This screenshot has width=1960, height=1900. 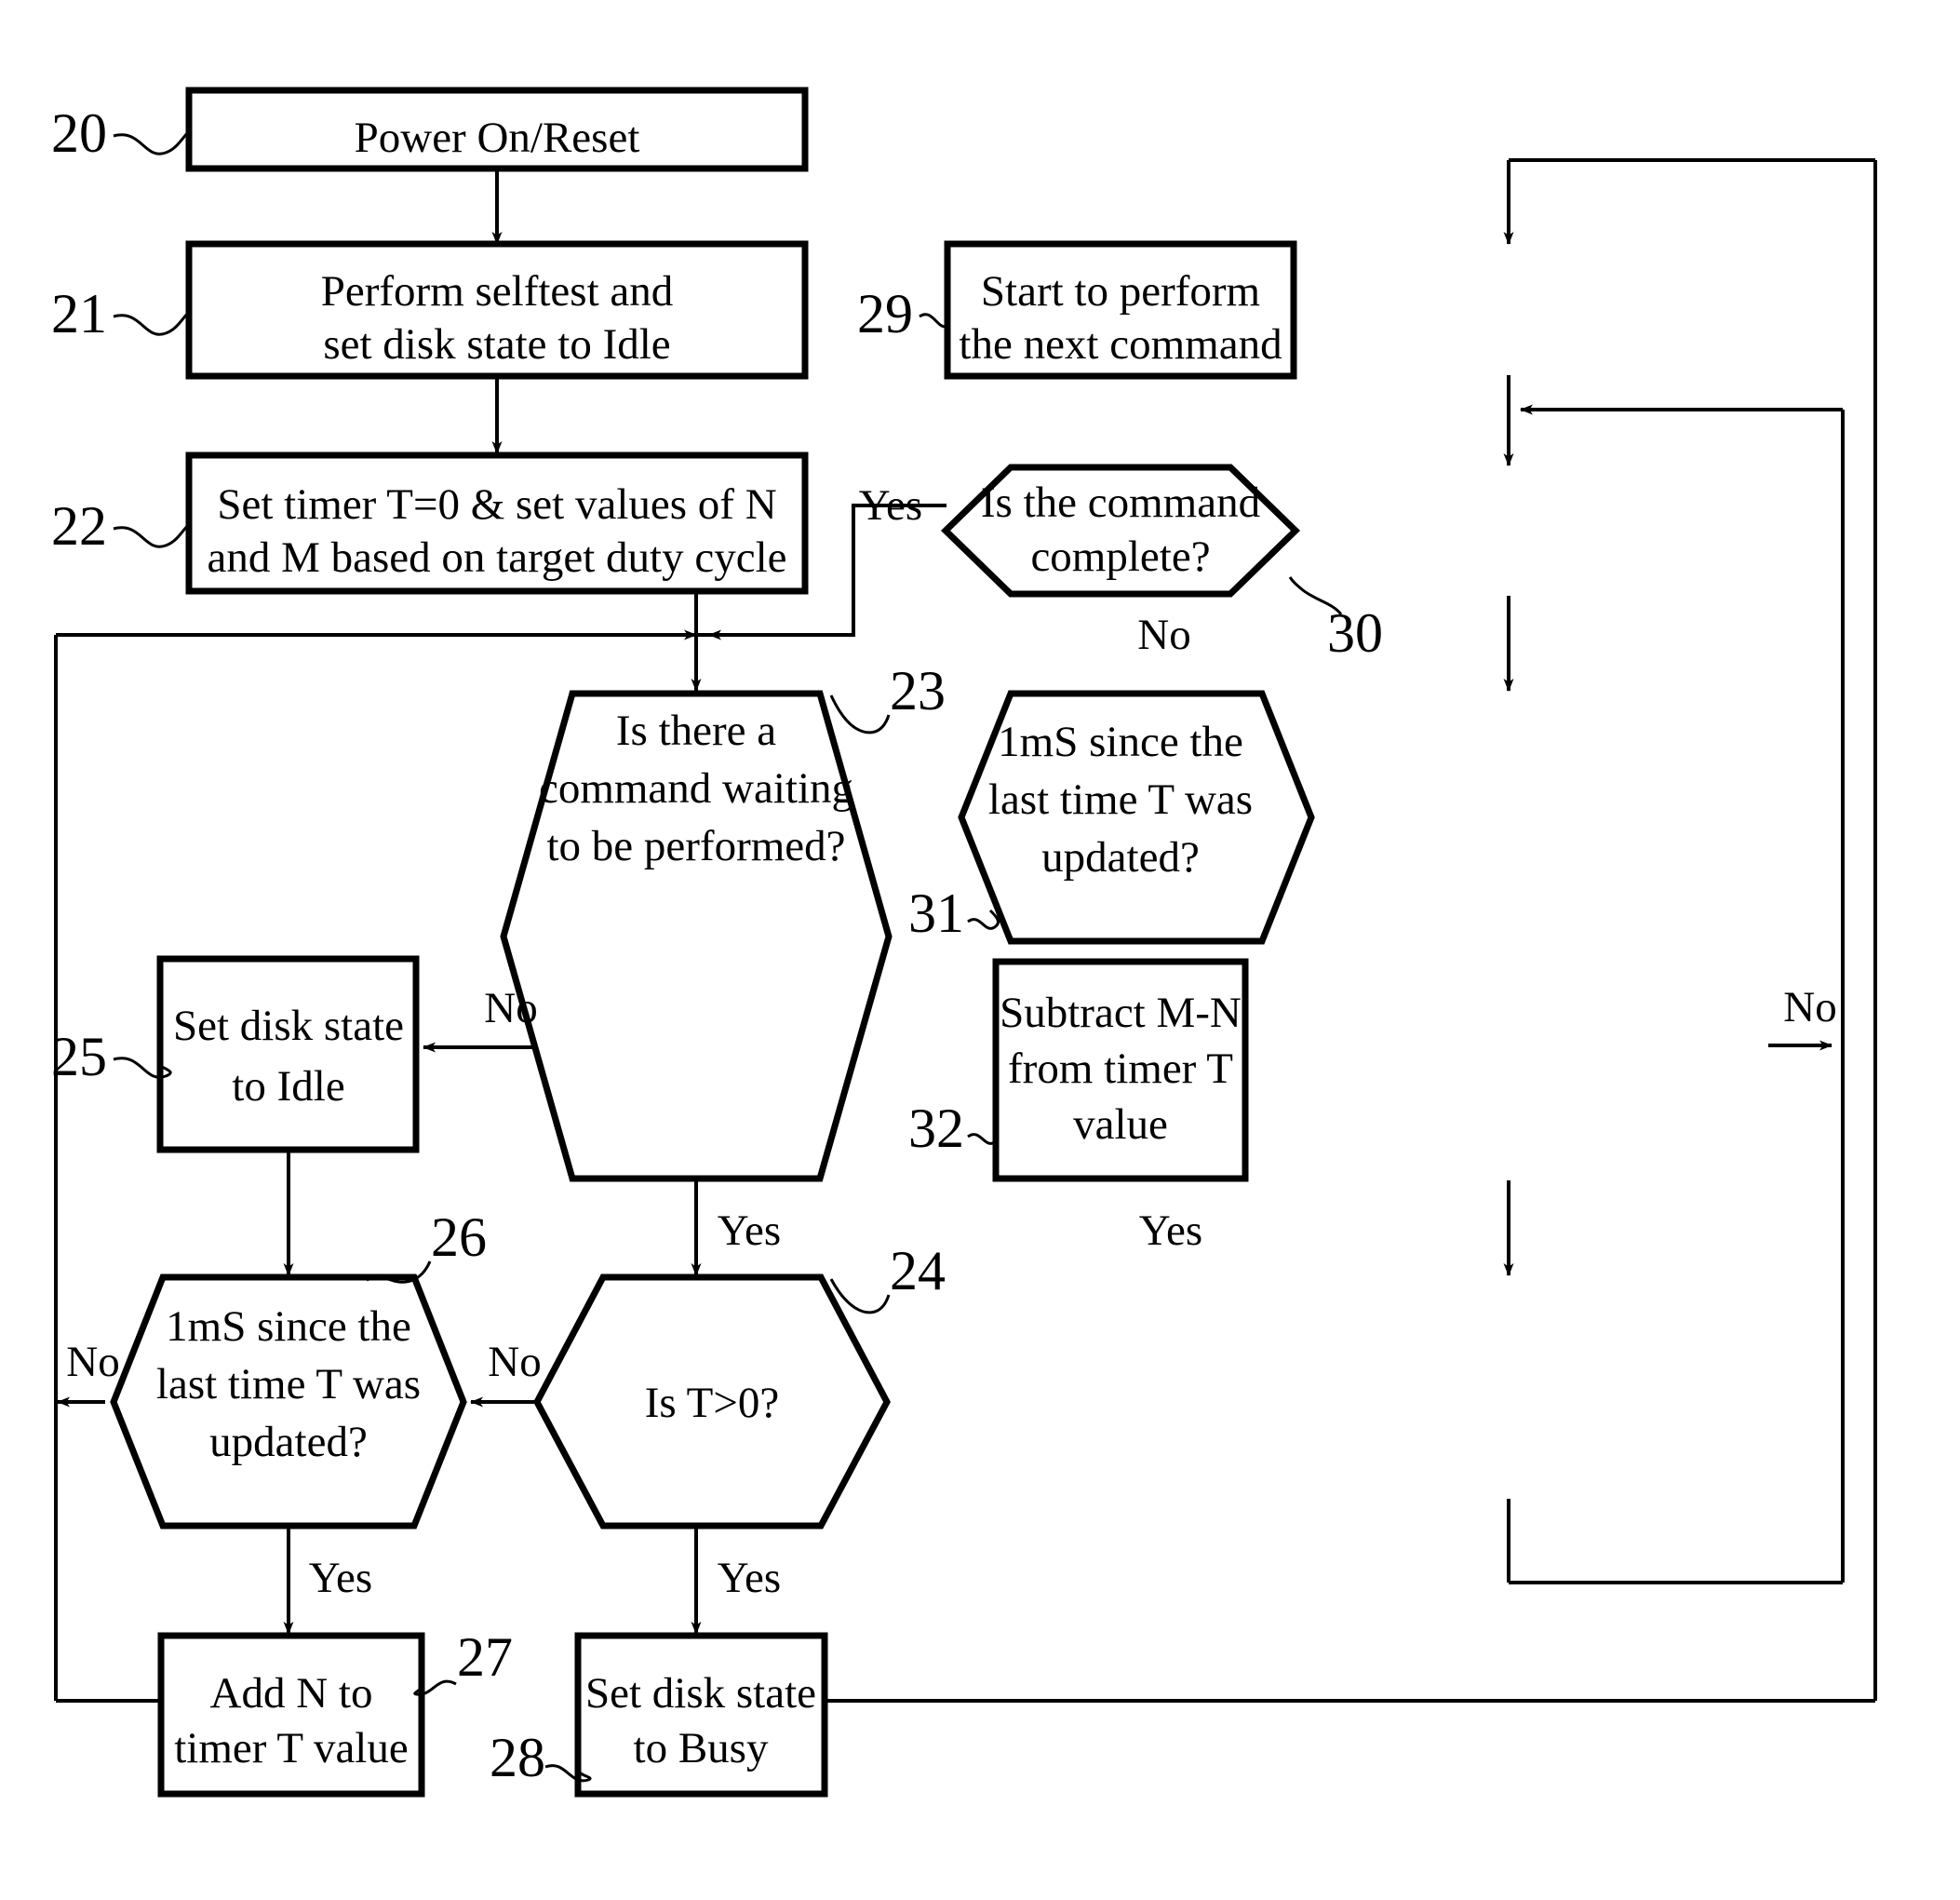 What do you see at coordinates (288, 1054) in the screenshot?
I see `node-25-set-disk-idle: Set disk state to Idle` at bounding box center [288, 1054].